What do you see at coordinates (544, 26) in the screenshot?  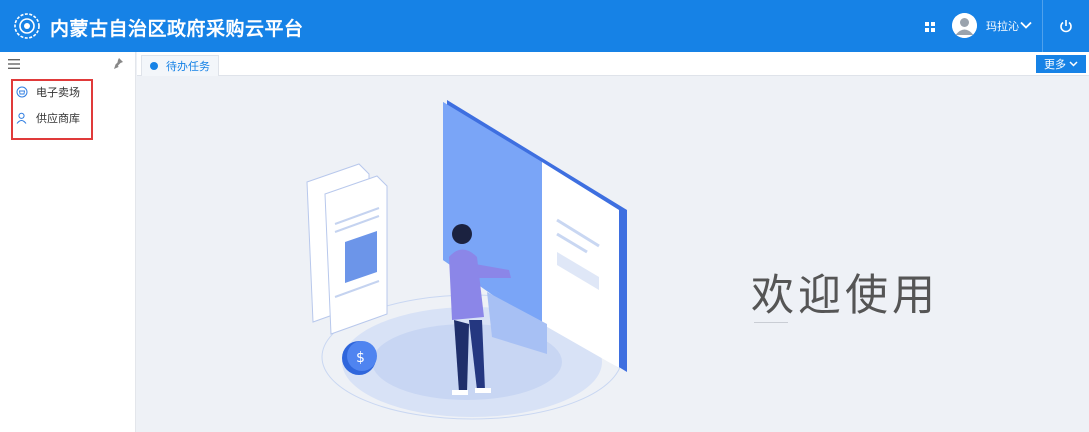 I see `top-header: 内蒙古自治区政府采购云平台 玛拉沁` at bounding box center [544, 26].